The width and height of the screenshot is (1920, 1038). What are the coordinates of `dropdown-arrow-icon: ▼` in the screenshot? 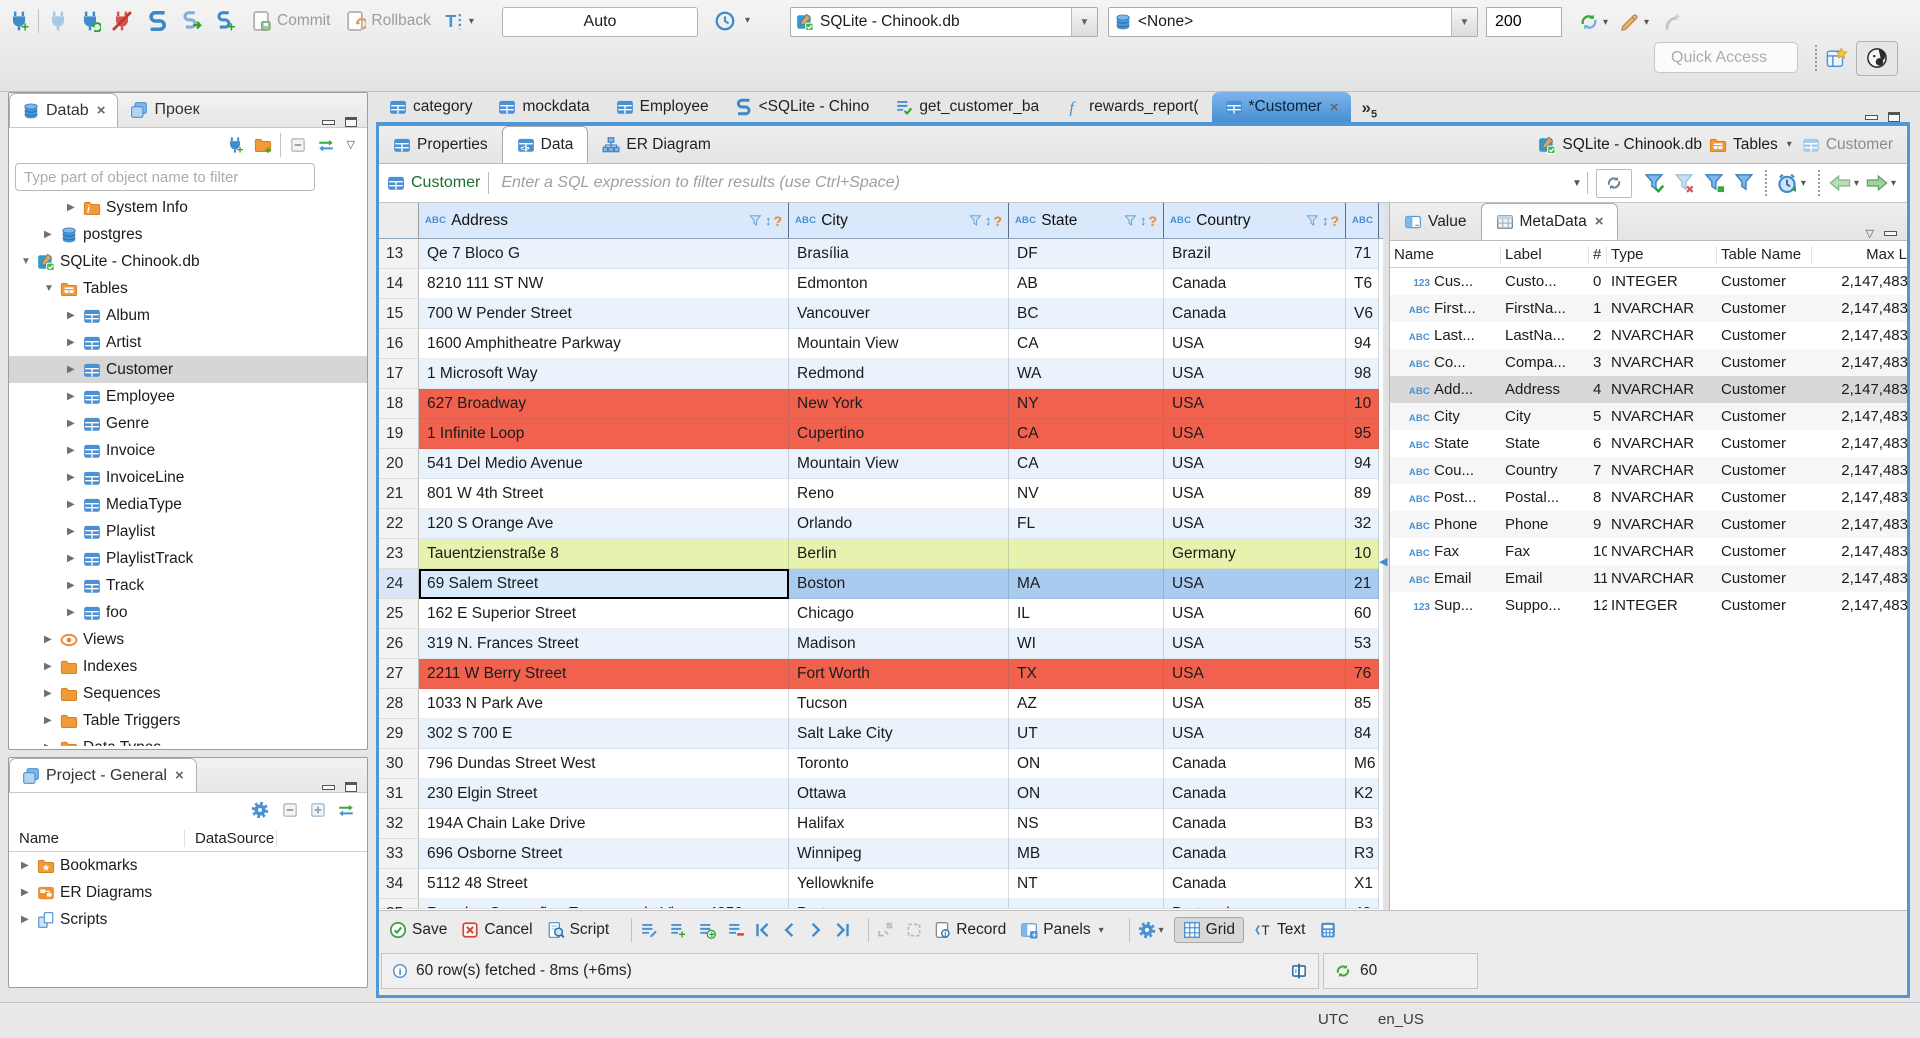 It's located at (1464, 22).